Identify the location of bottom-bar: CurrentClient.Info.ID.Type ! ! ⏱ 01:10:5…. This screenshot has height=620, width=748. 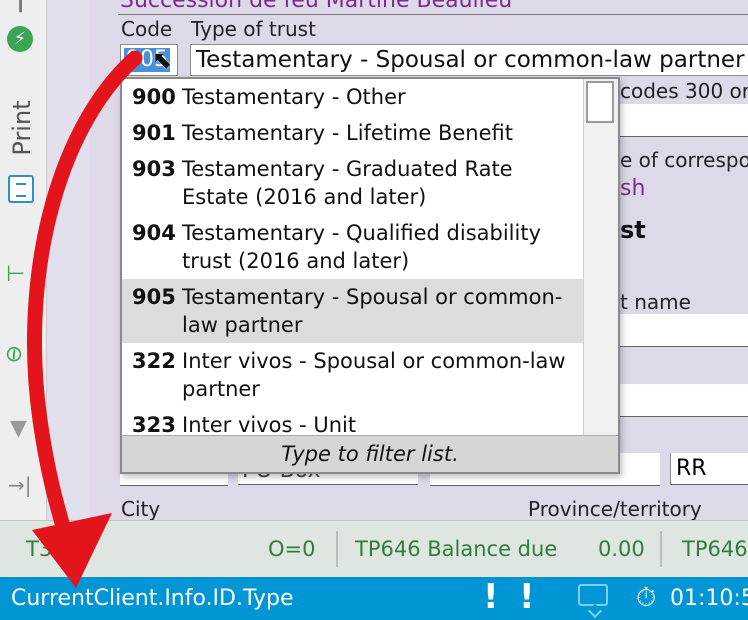
(374, 598).